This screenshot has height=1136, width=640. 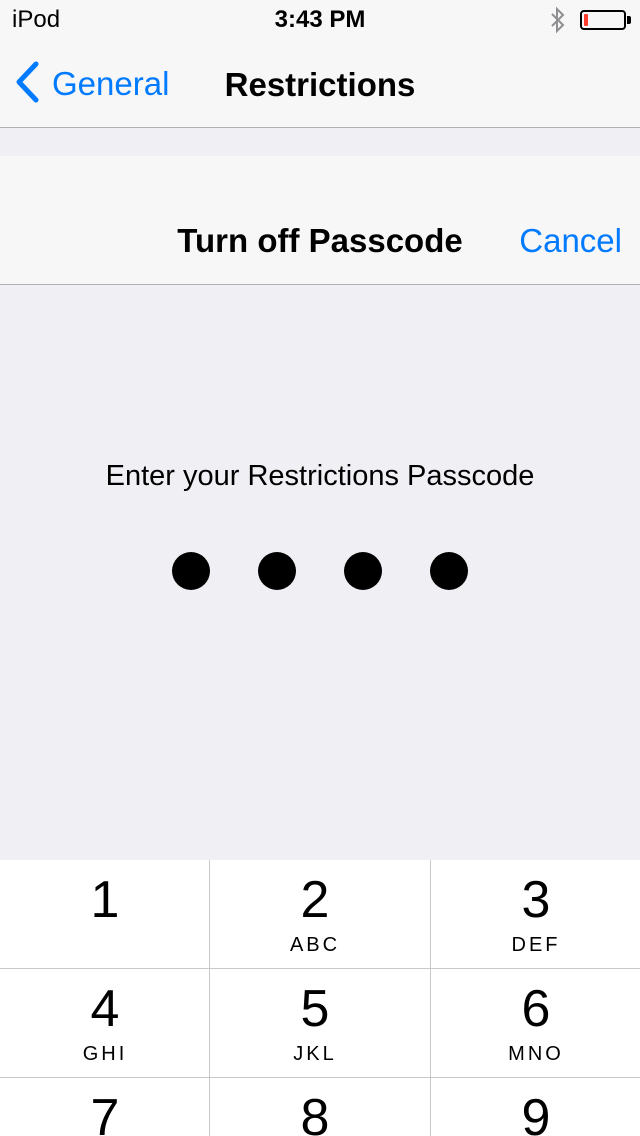 I want to click on key-8: 8, so click(x=315, y=1107).